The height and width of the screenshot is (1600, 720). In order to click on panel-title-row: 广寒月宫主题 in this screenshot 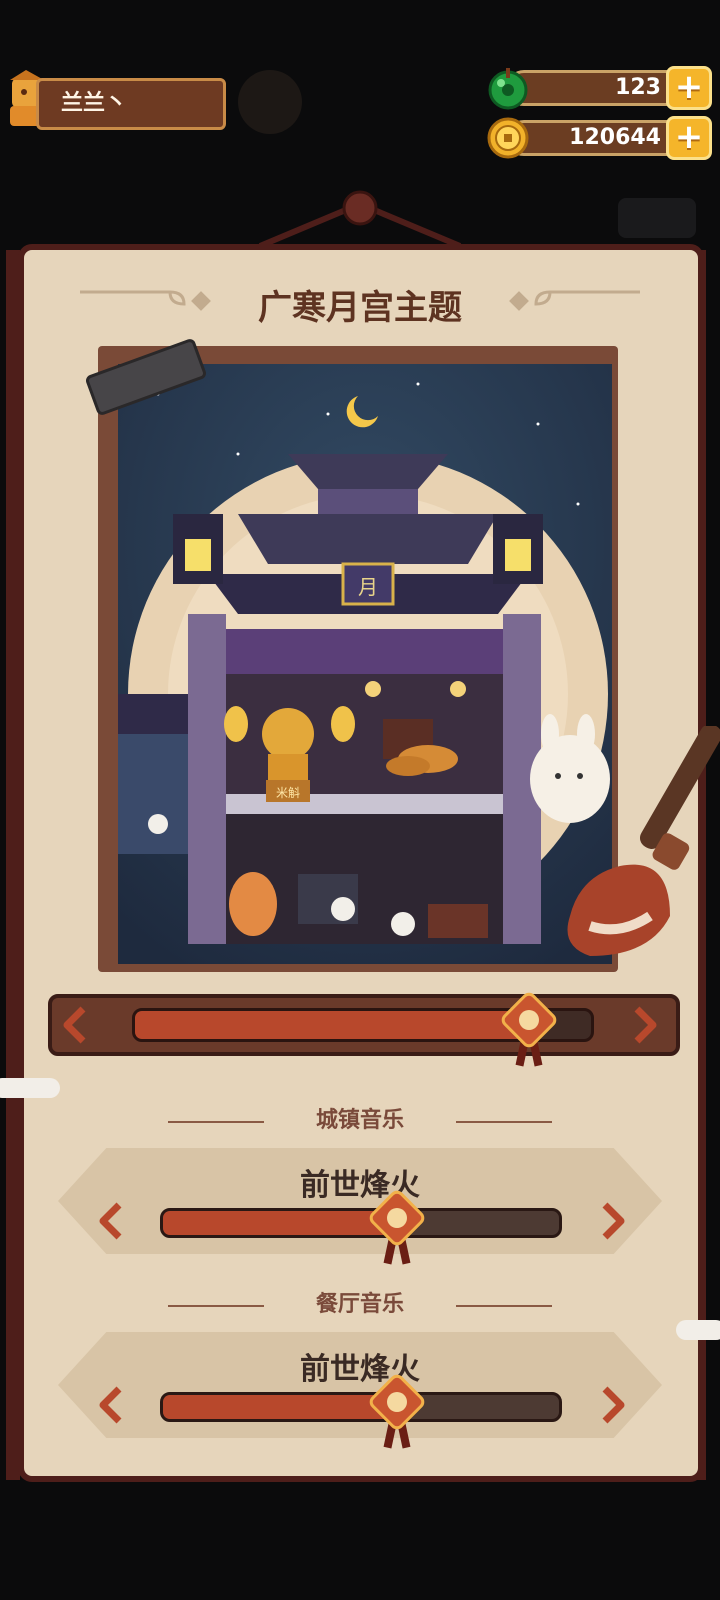, I will do `click(360, 303)`.